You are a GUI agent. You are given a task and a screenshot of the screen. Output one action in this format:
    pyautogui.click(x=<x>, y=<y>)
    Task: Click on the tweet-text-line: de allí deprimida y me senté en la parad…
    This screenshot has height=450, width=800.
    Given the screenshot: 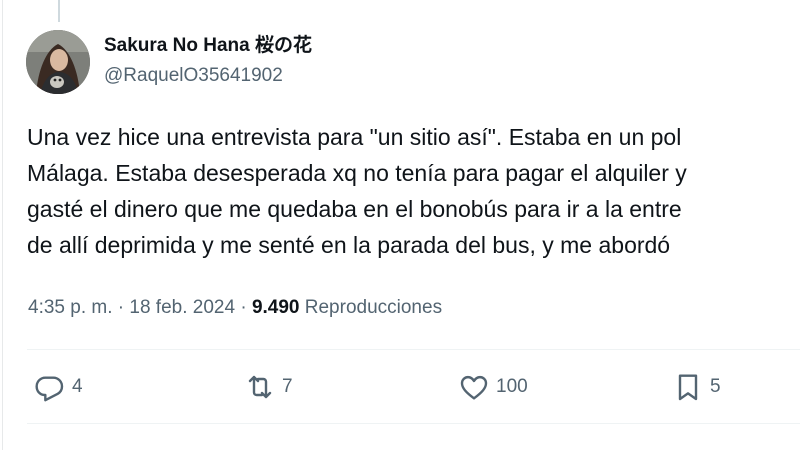 What is the action you would take?
    pyautogui.click(x=349, y=245)
    